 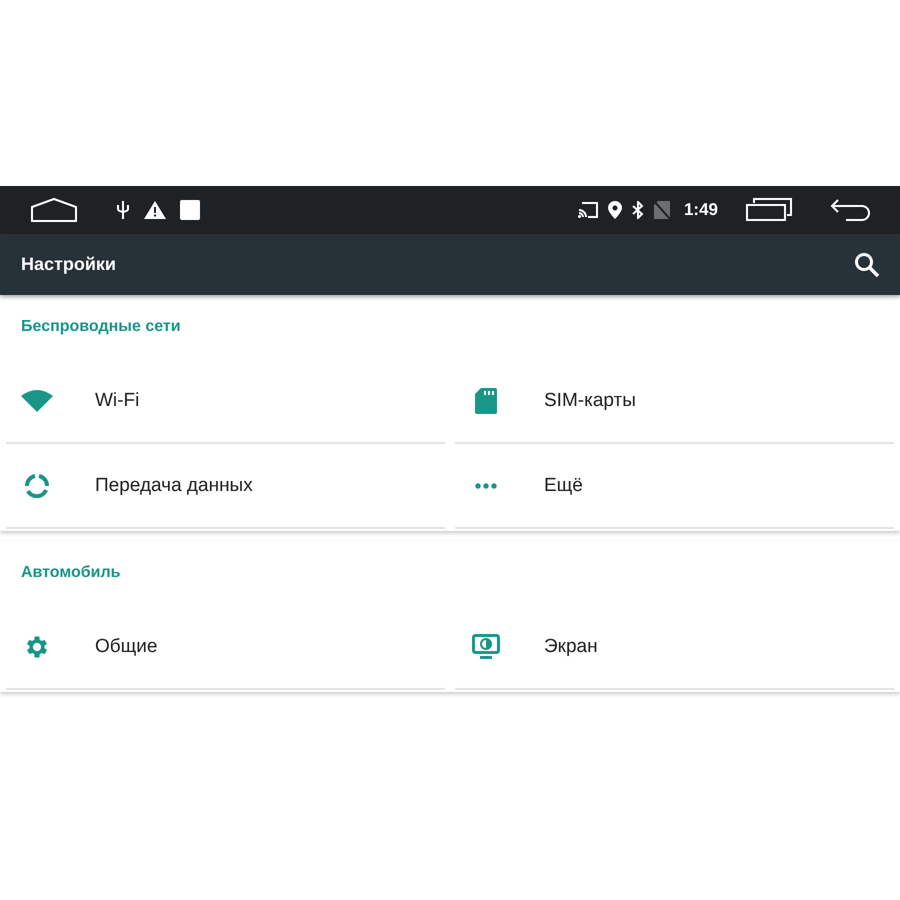 I want to click on no-sim-icon, so click(x=662, y=210).